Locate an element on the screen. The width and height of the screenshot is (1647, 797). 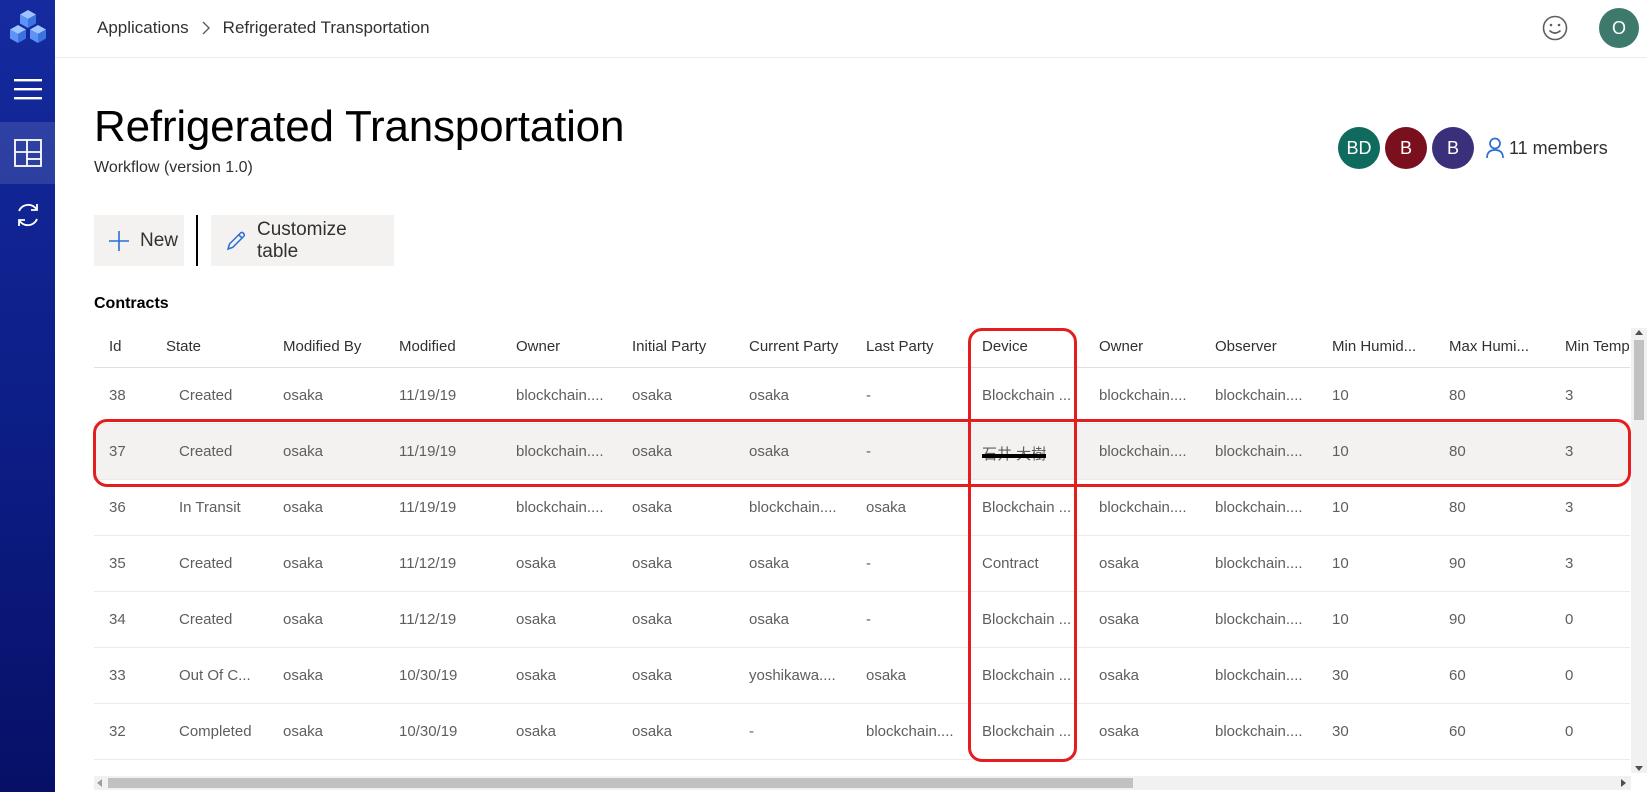
cell-device: 石井 大樹 is located at coordinates (1014, 453).